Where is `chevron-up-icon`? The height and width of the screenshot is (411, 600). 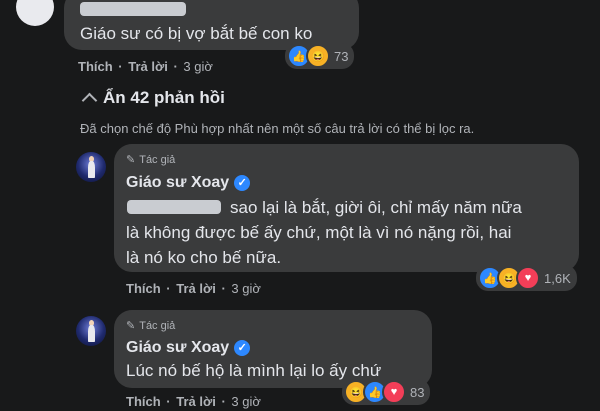
chevron-up-icon is located at coordinates (89, 100).